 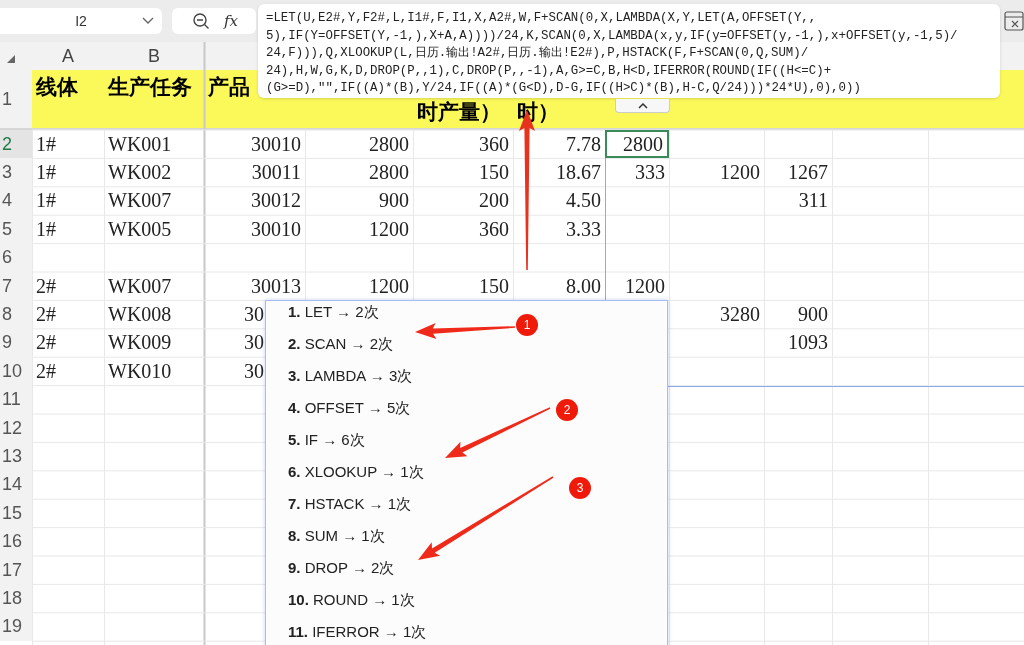 What do you see at coordinates (148, 21) in the screenshot?
I see `chevron-down-icon` at bounding box center [148, 21].